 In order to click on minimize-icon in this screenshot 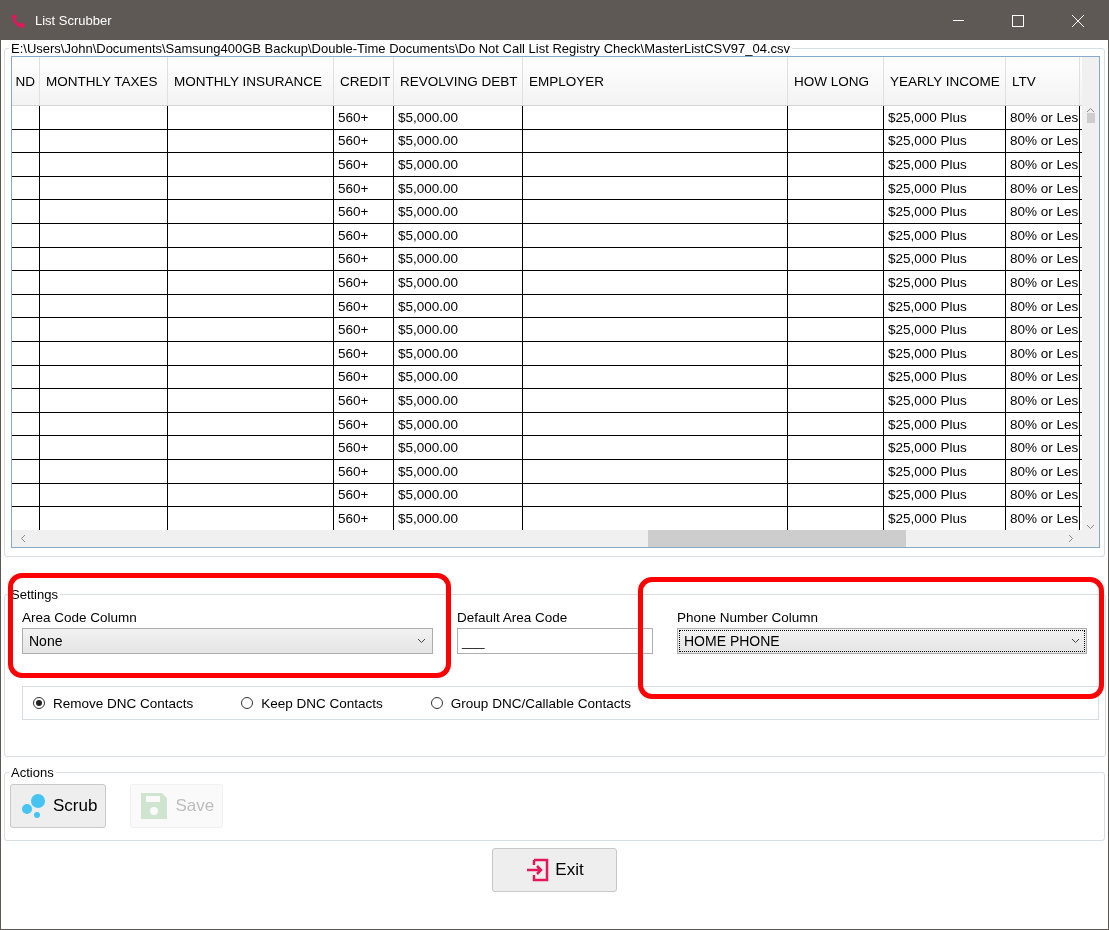, I will do `click(958, 20)`.